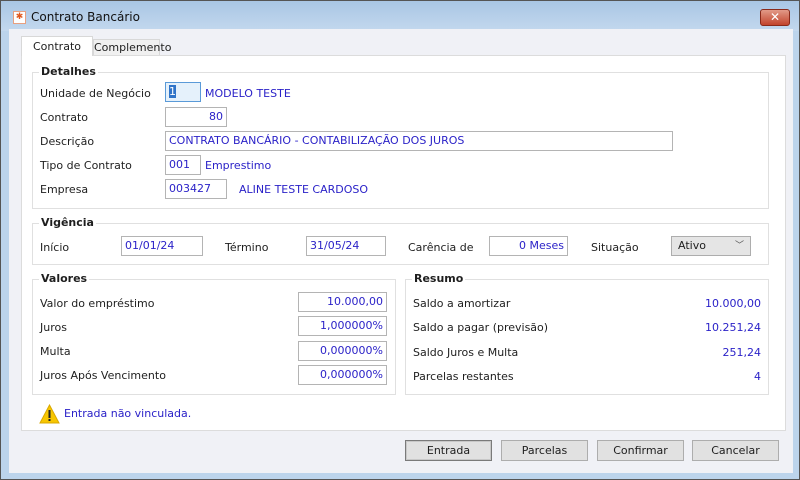 The width and height of the screenshot is (800, 480). Describe the element at coordinates (400, 16) in the screenshot. I see `title-bar: ✱ Contrato Bancário ✕` at that location.